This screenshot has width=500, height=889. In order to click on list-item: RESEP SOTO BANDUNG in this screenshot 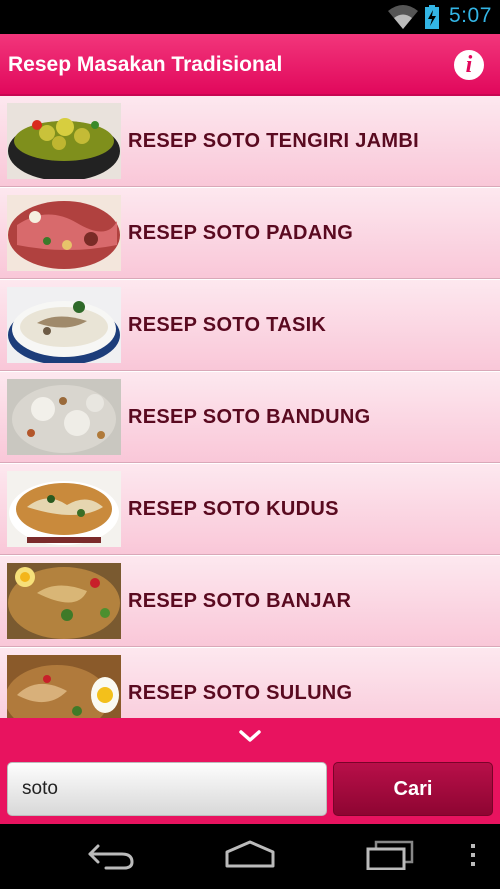, I will do `click(250, 417)`.